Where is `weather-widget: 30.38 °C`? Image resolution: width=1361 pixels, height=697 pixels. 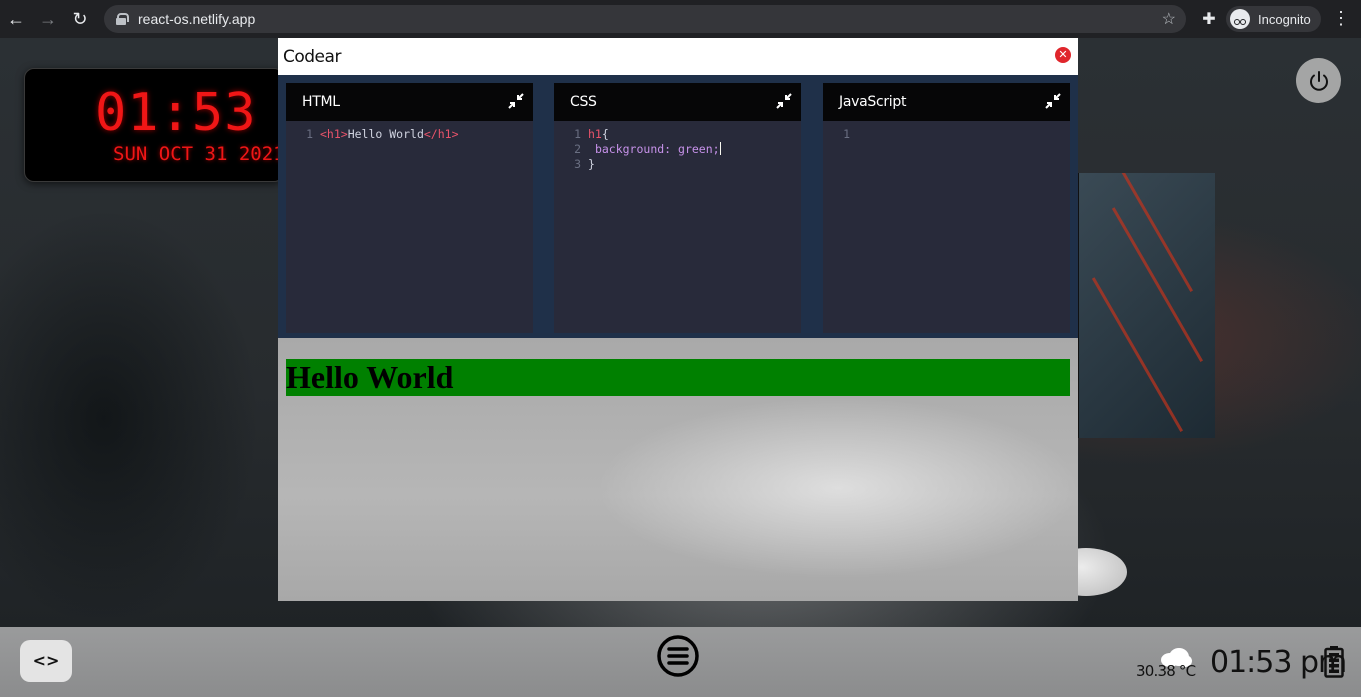 weather-widget: 30.38 °C is located at coordinates (1166, 667).